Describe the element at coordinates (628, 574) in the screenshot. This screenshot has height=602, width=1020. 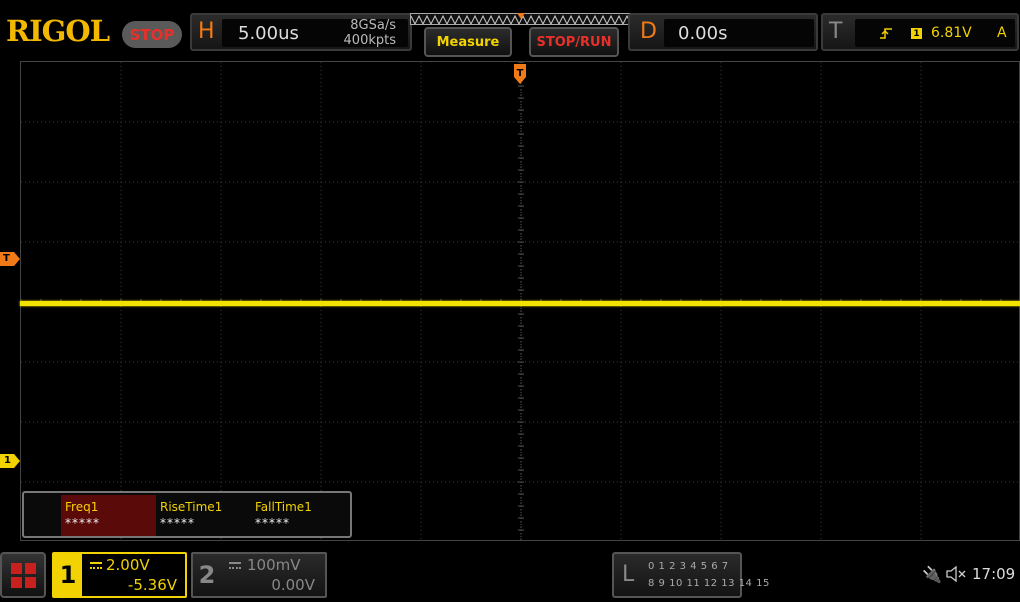
I see `logic-analyzer-letter: L` at that location.